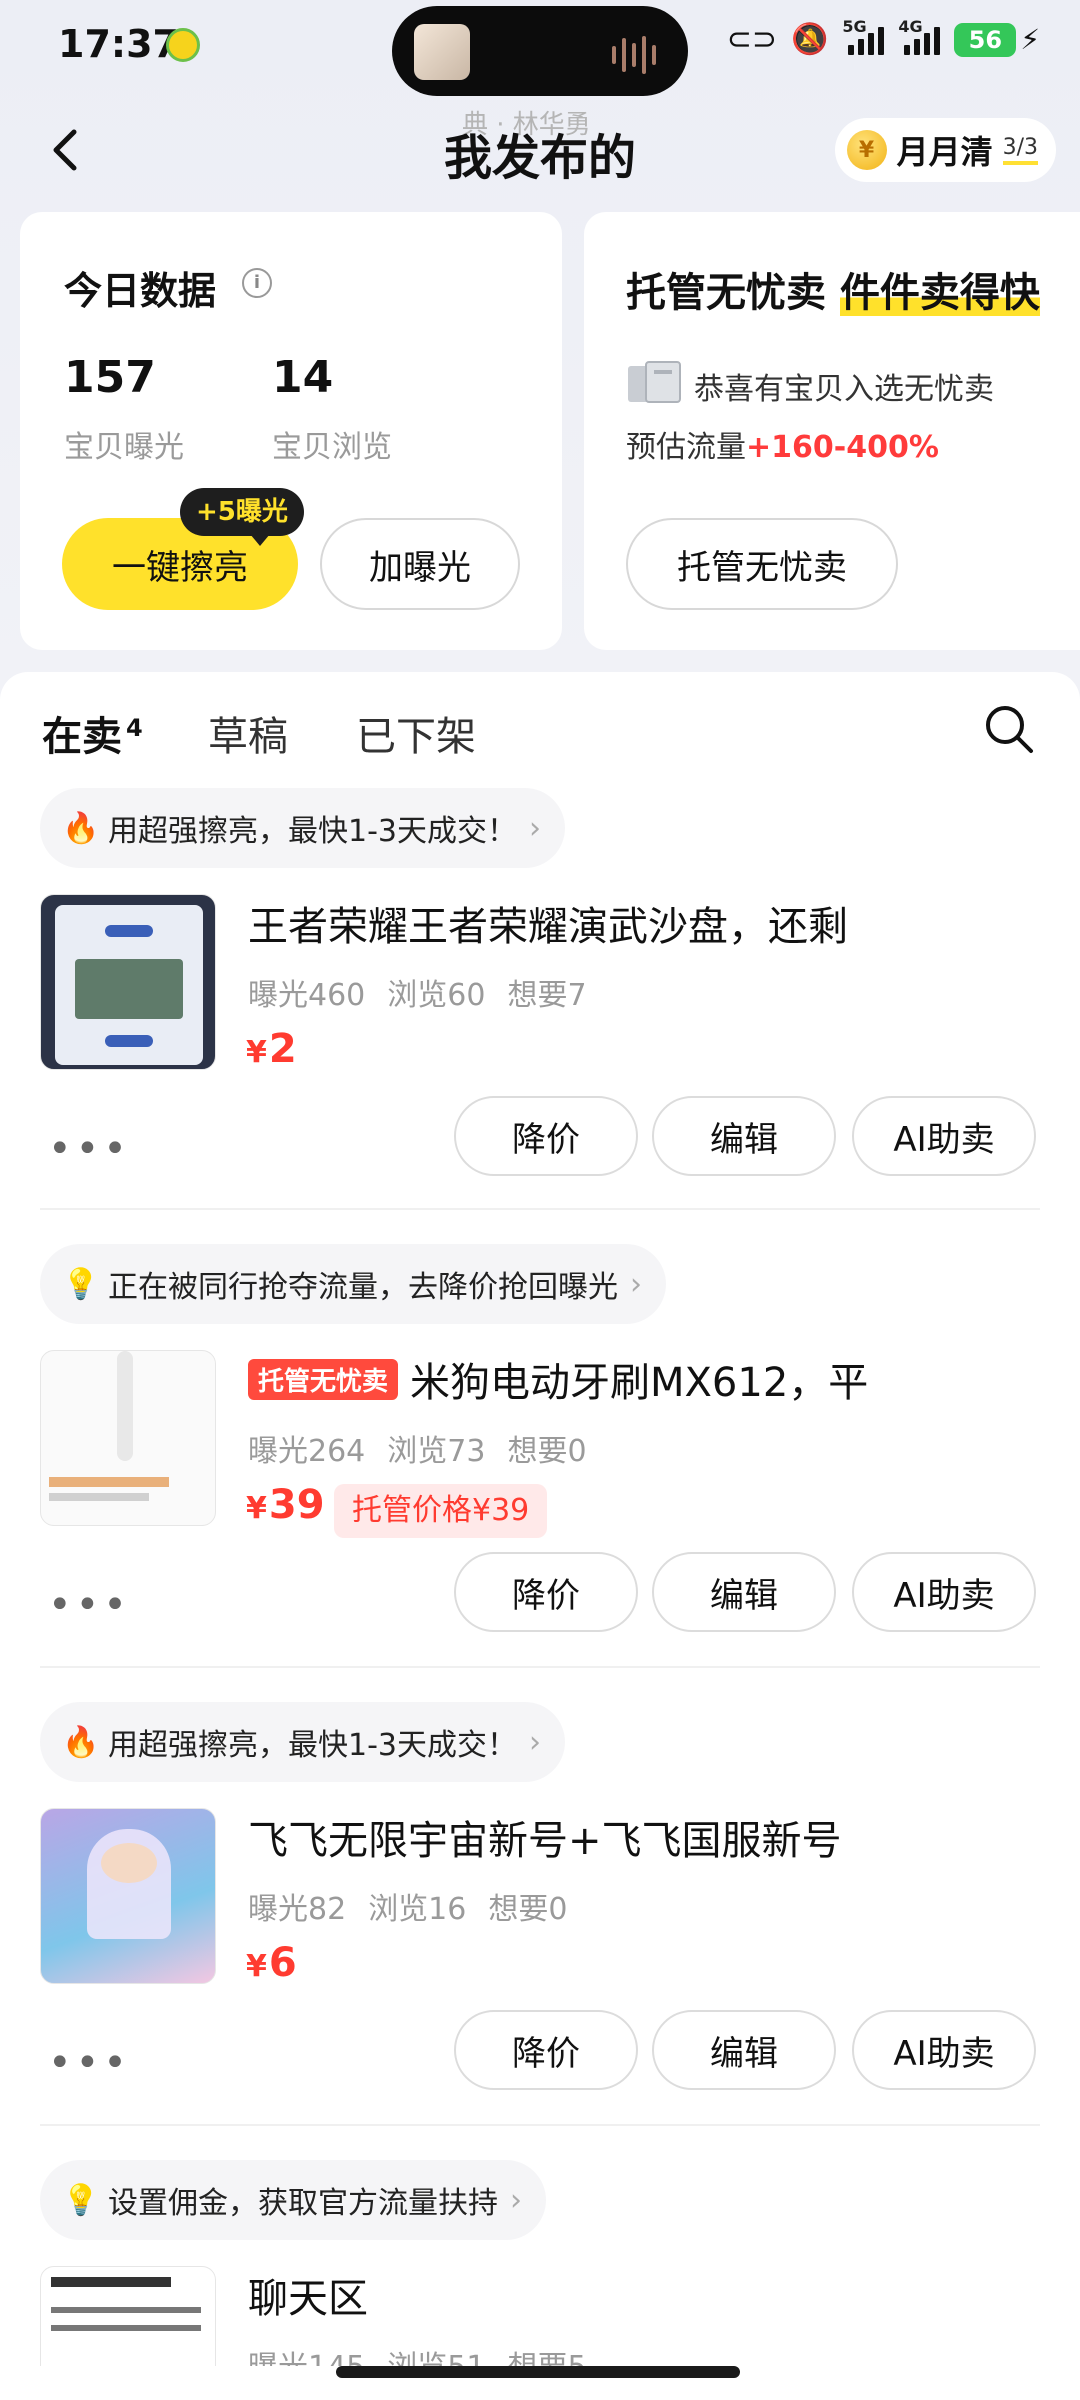  Describe the element at coordinates (428, 2354) in the screenshot. I see `item-stats: 曝光145浏览51想要5` at that location.